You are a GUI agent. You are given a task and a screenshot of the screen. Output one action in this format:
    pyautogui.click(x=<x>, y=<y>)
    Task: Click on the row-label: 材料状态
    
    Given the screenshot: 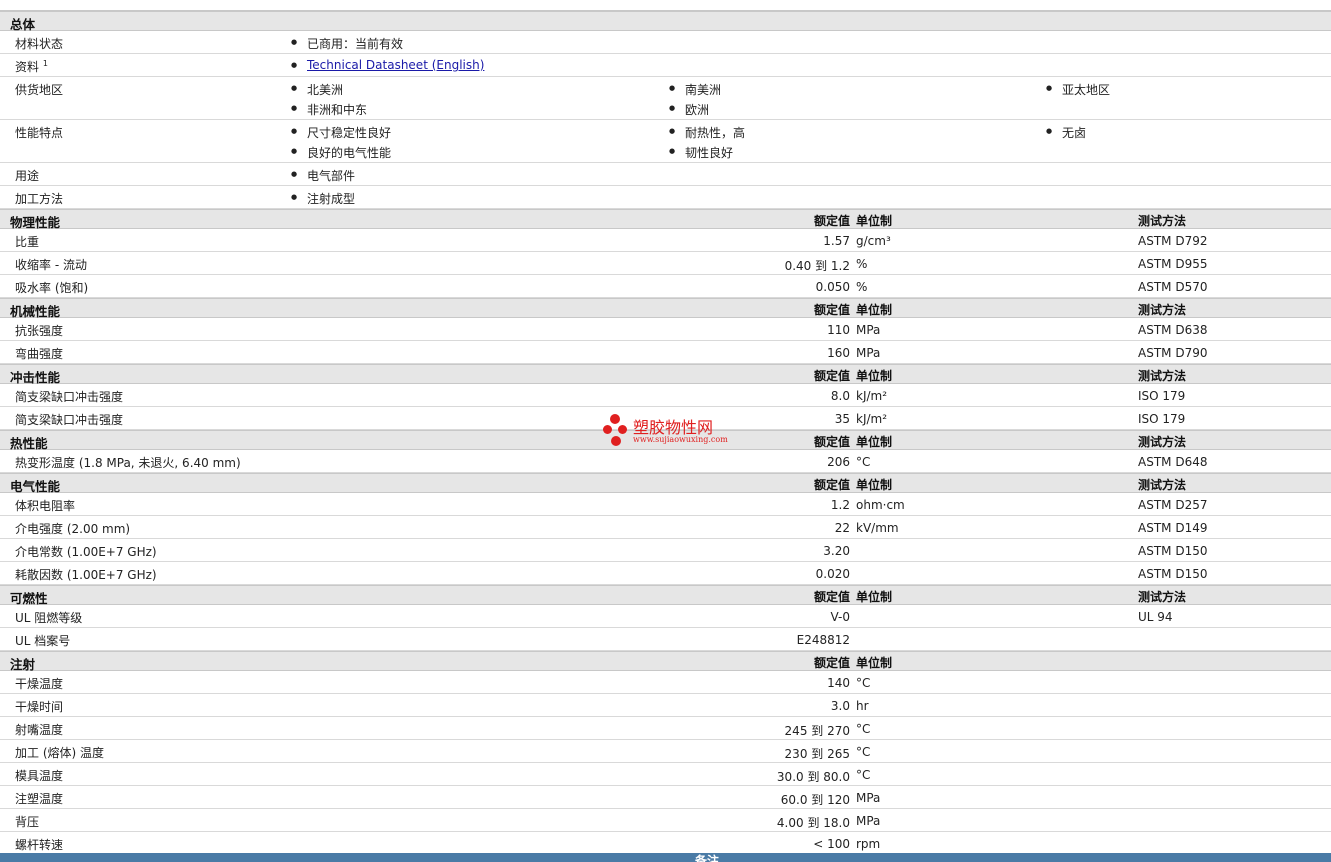 What is the action you would take?
    pyautogui.click(x=39, y=44)
    